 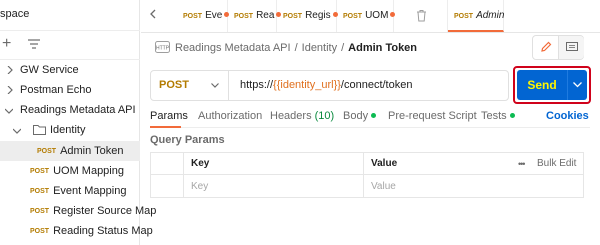 I want to click on tab-tests-label: Tests, so click(x=494, y=116).